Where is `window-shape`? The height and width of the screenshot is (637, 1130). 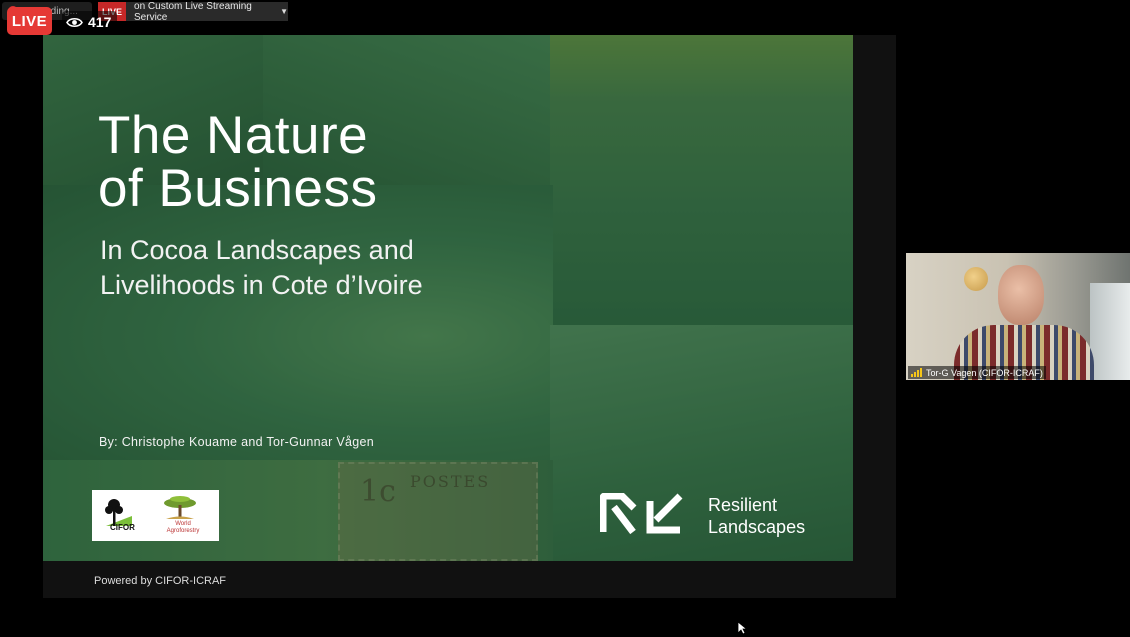
window-shape is located at coordinates (1110, 331).